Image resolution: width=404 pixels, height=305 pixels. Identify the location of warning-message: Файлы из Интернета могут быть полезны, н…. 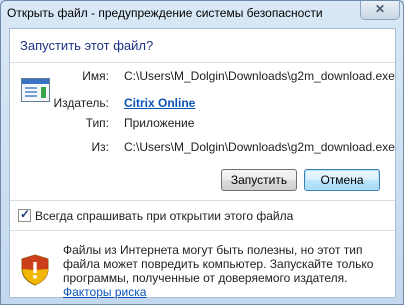
(218, 264).